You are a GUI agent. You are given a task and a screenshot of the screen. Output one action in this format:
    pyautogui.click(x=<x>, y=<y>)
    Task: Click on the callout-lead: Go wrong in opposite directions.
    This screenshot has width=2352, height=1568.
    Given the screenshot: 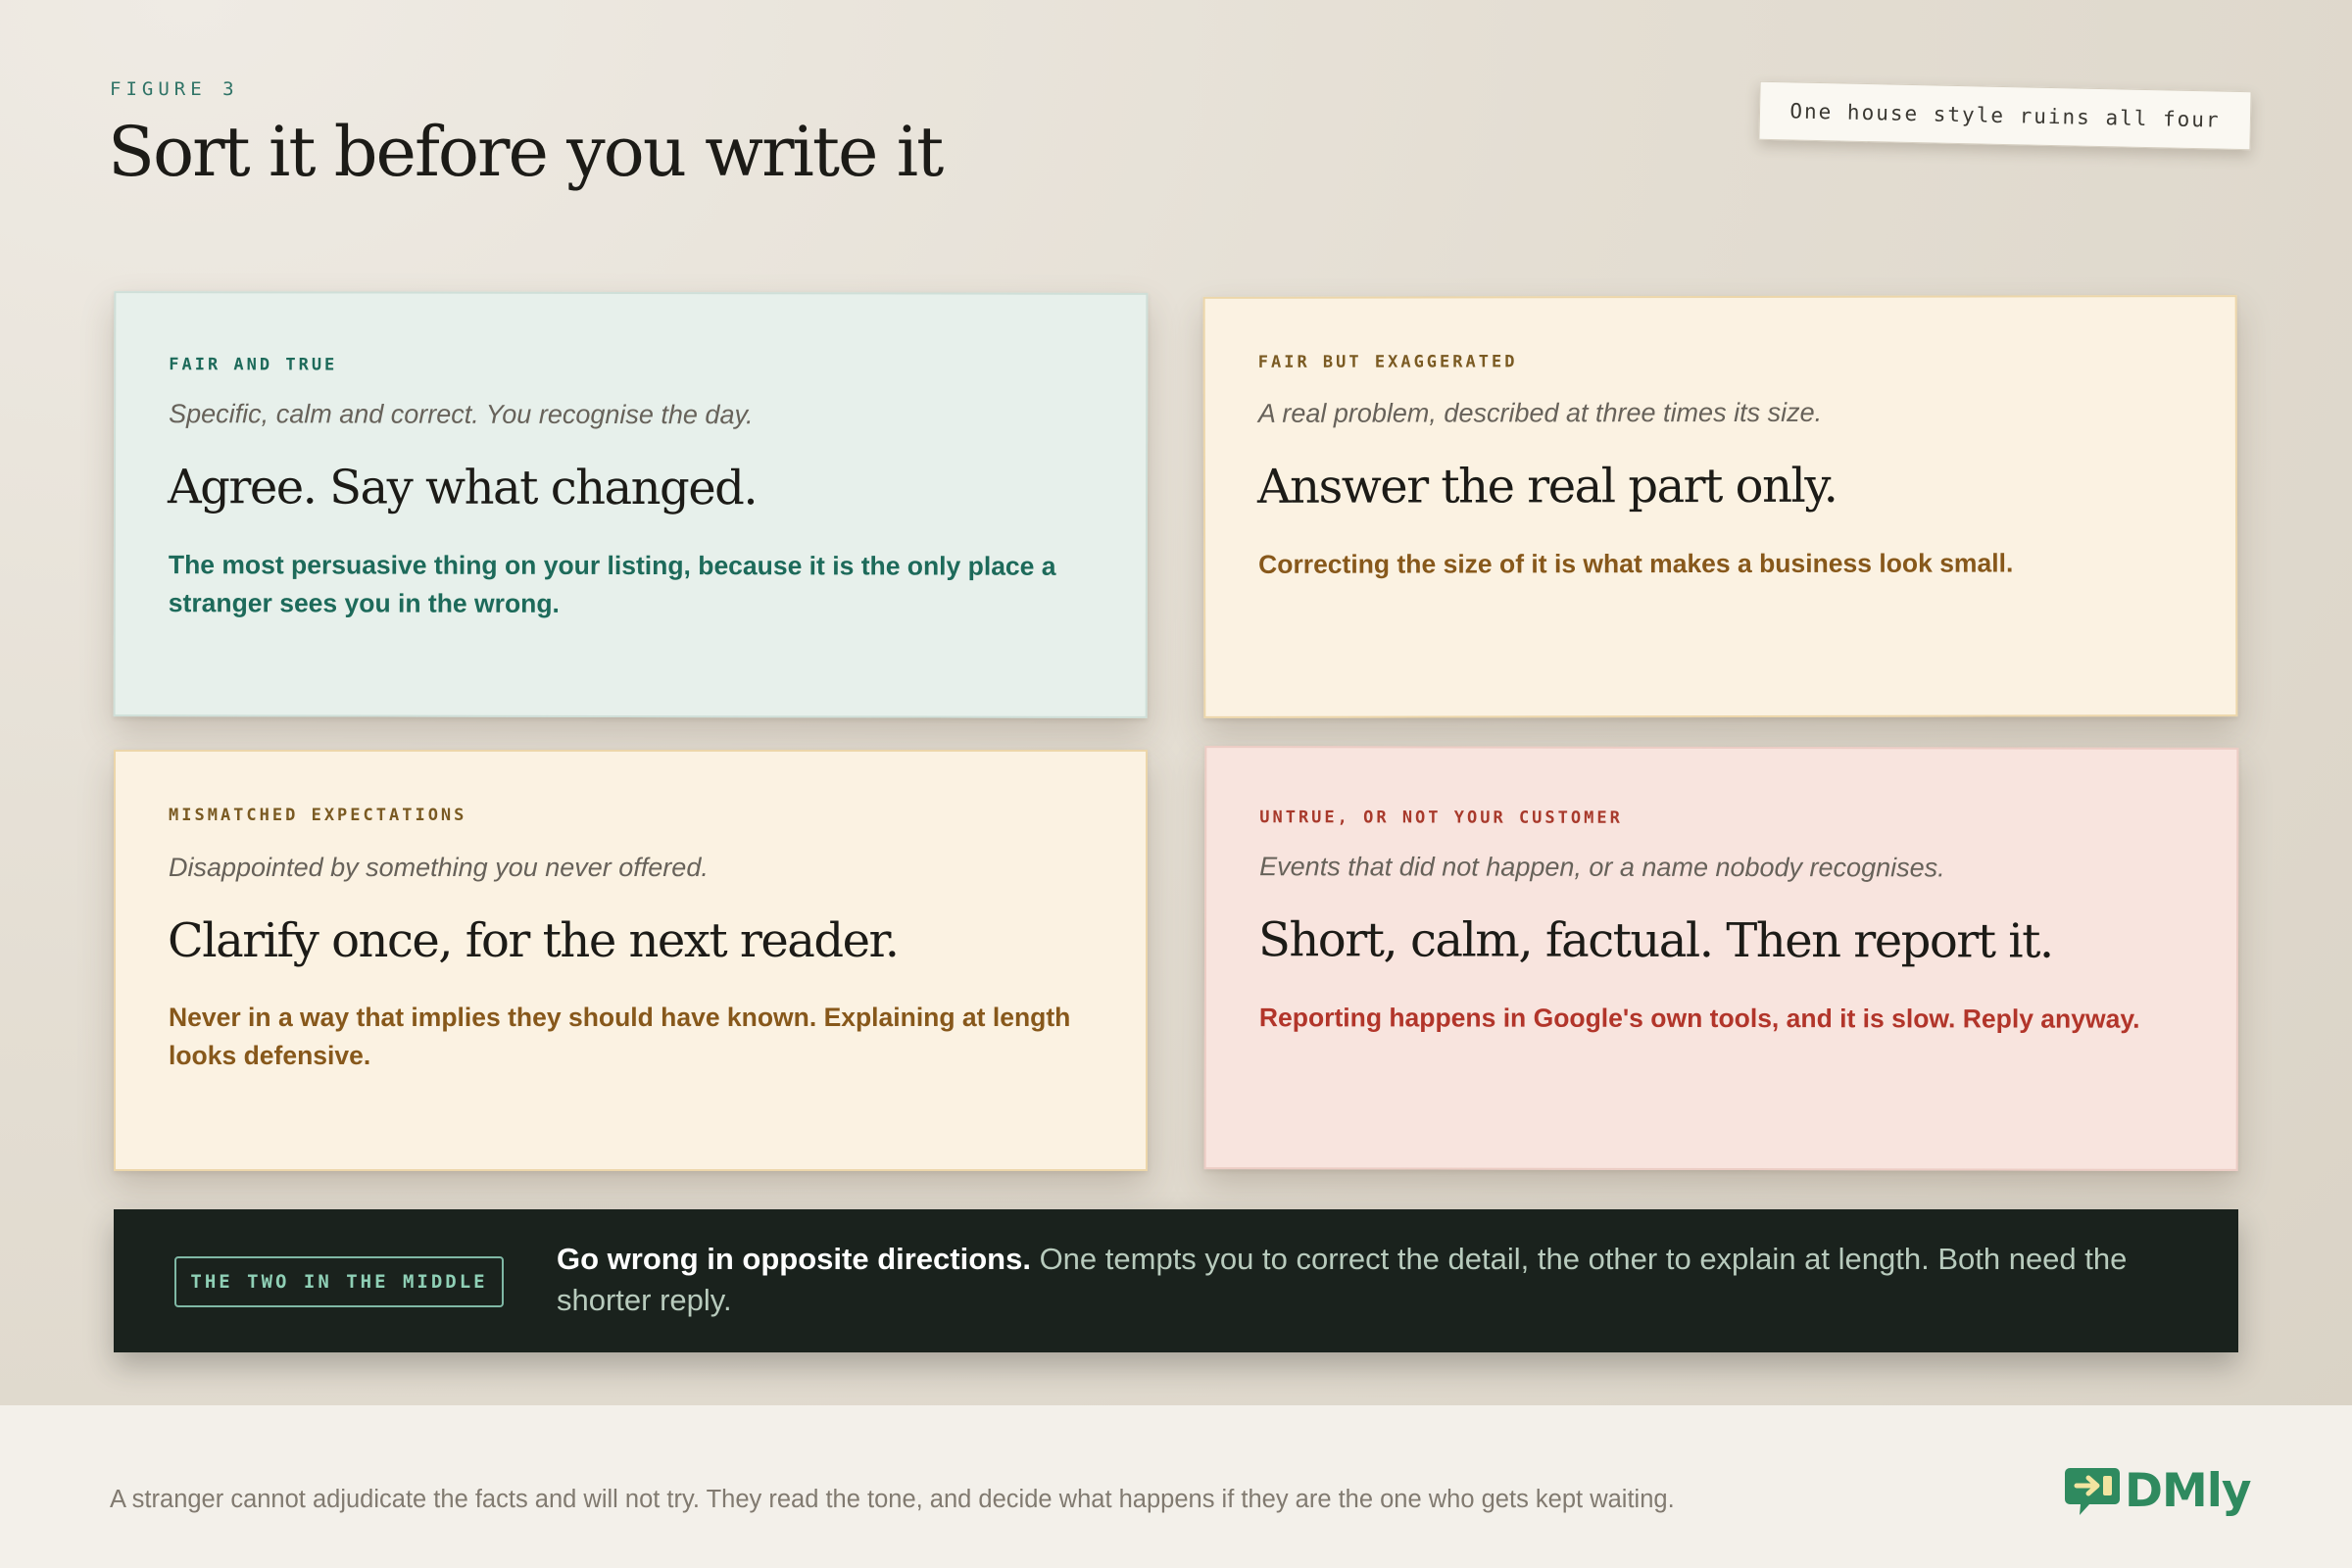 What is the action you would take?
    pyautogui.click(x=794, y=1259)
    